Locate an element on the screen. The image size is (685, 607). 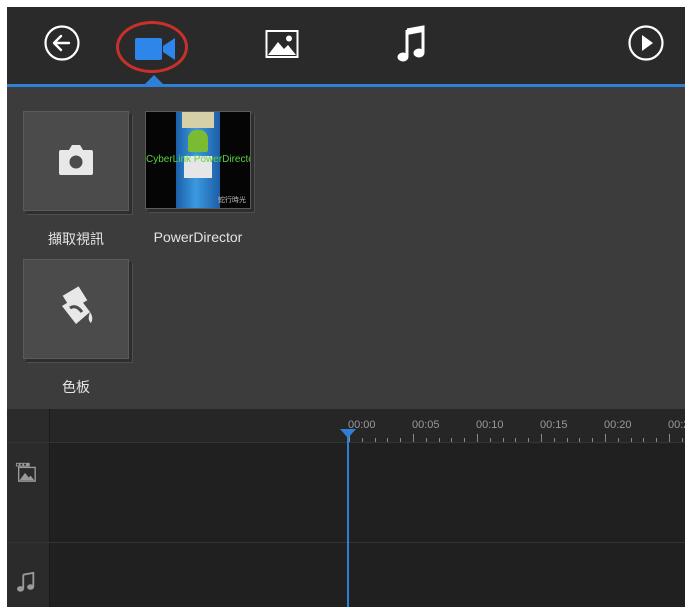
top-toolbar is located at coordinates (346, 47).